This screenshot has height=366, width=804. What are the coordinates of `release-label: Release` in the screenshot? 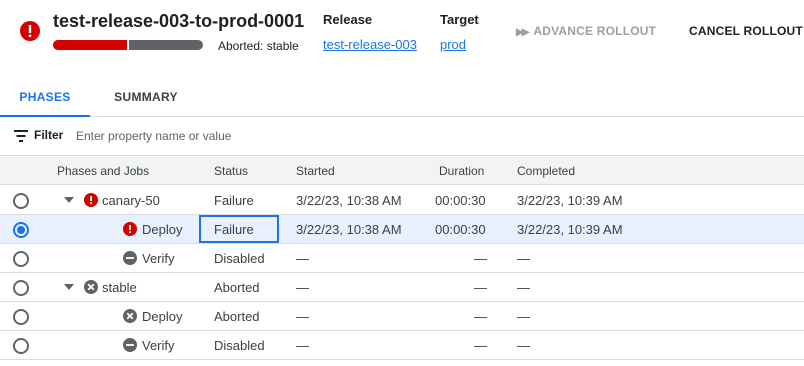 It's located at (348, 19).